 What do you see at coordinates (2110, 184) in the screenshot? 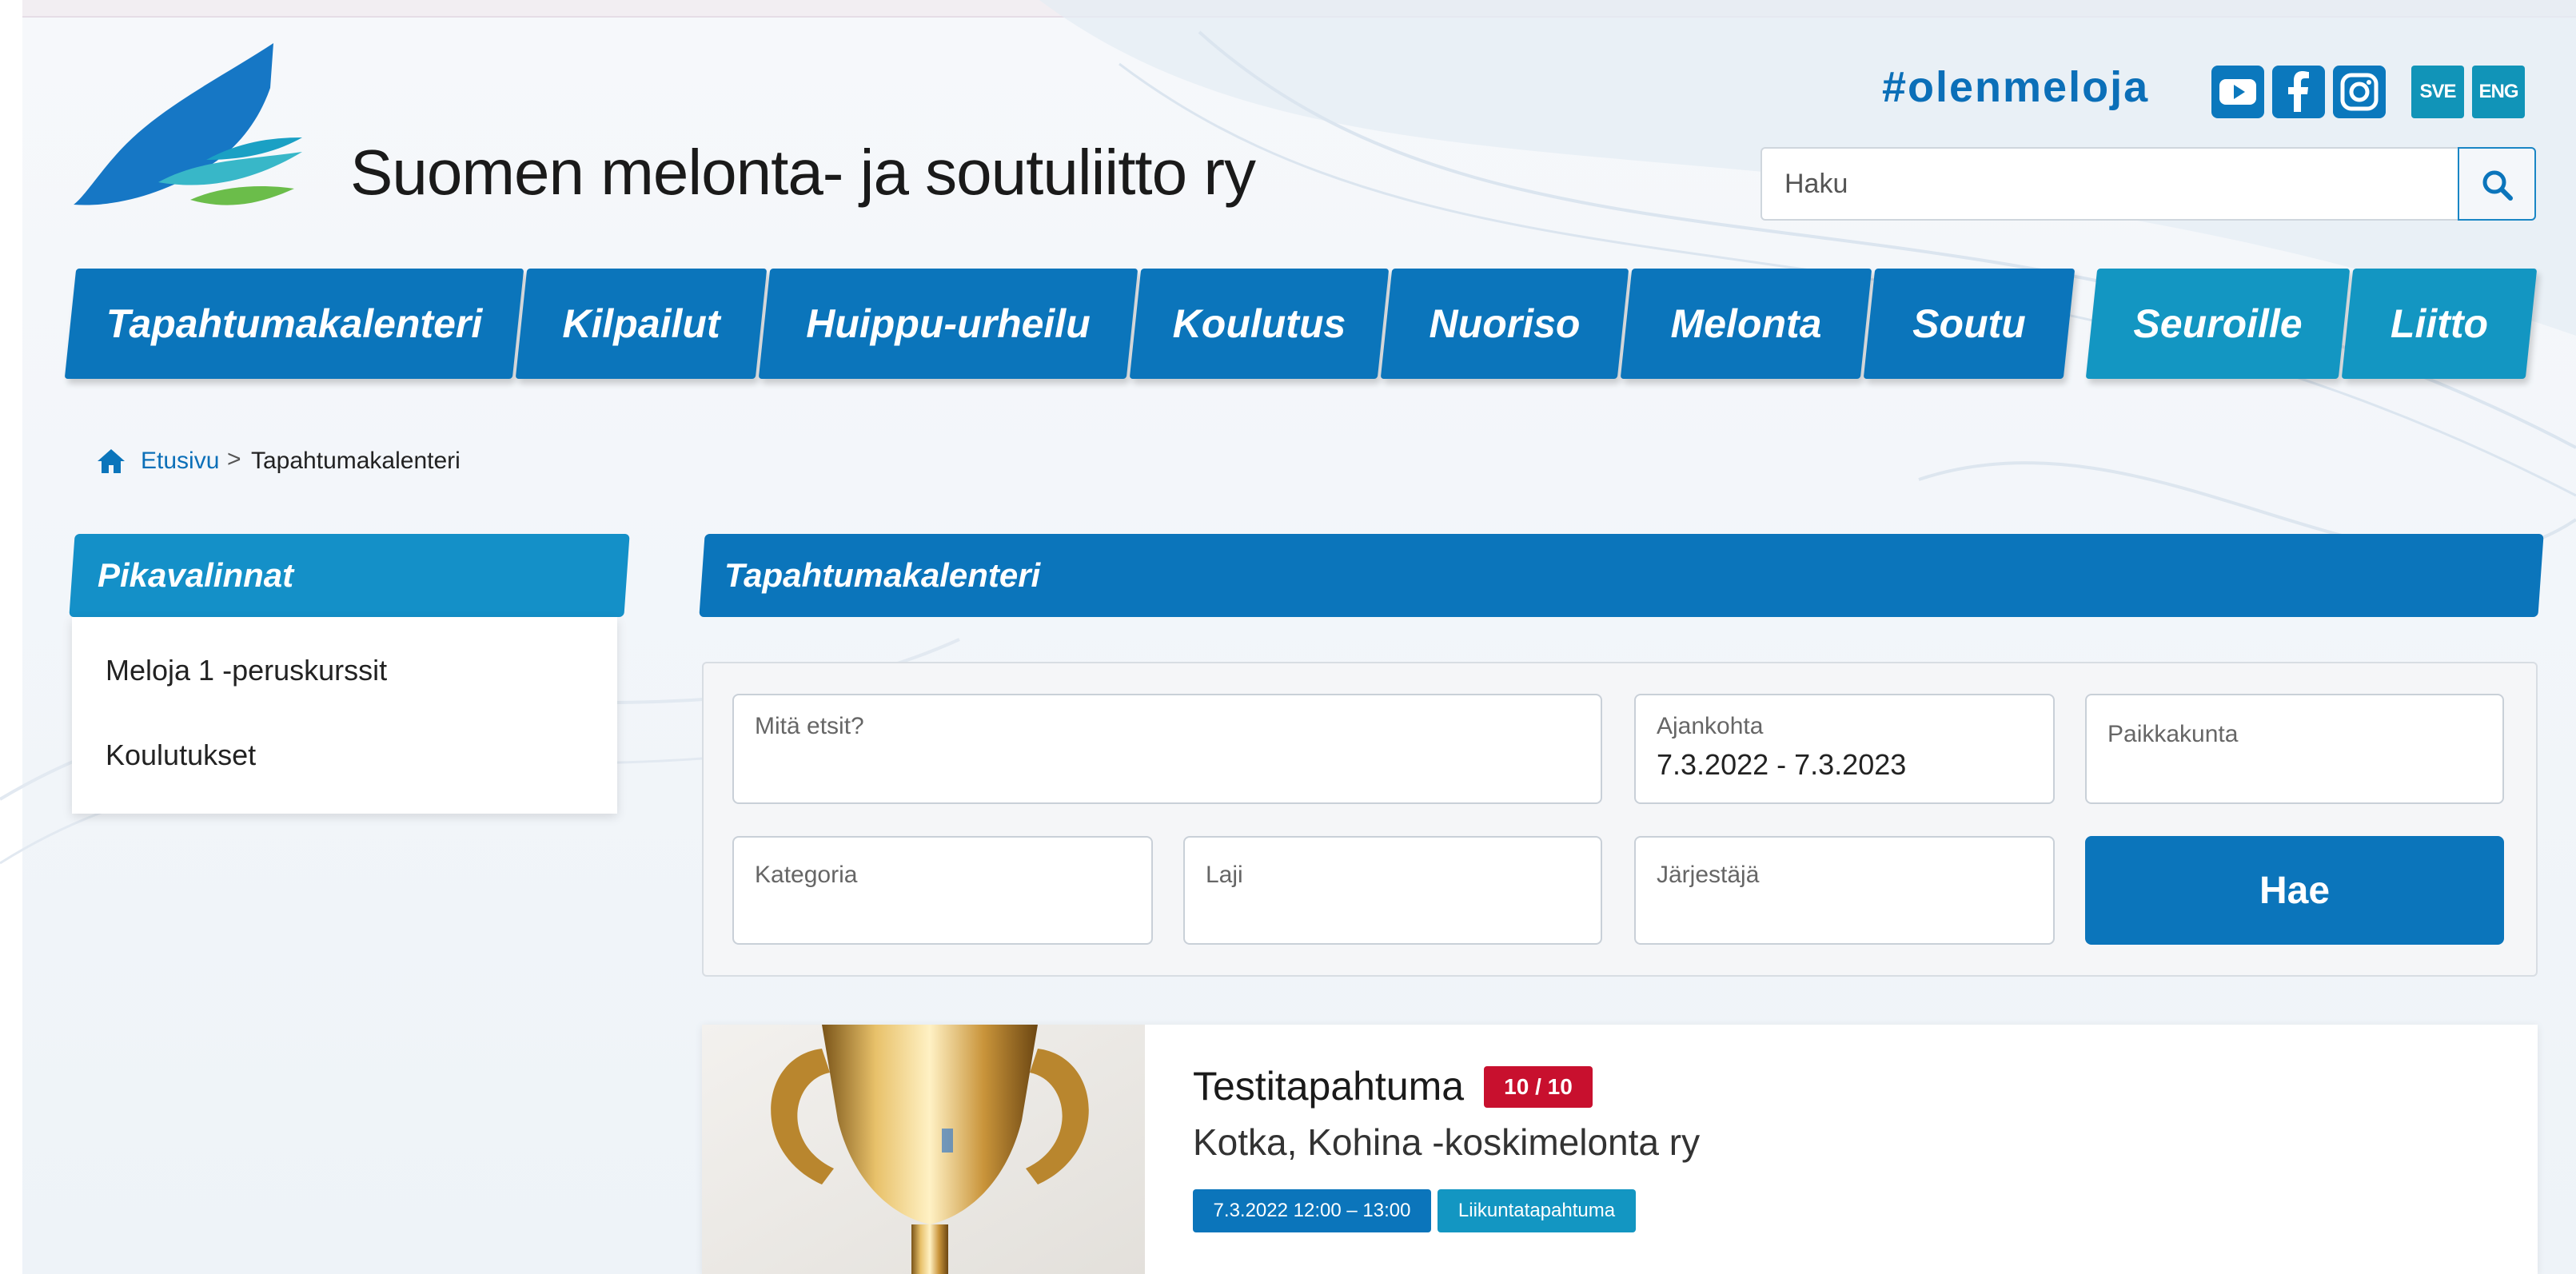
I see `search-input` at bounding box center [2110, 184].